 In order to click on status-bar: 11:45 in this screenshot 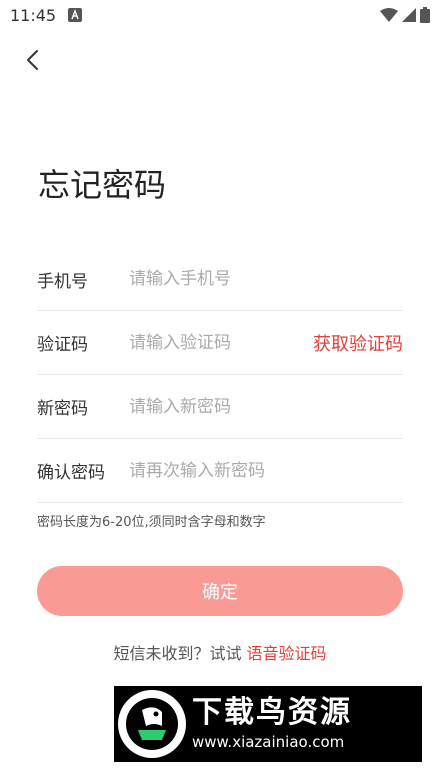, I will do `click(220, 15)`.